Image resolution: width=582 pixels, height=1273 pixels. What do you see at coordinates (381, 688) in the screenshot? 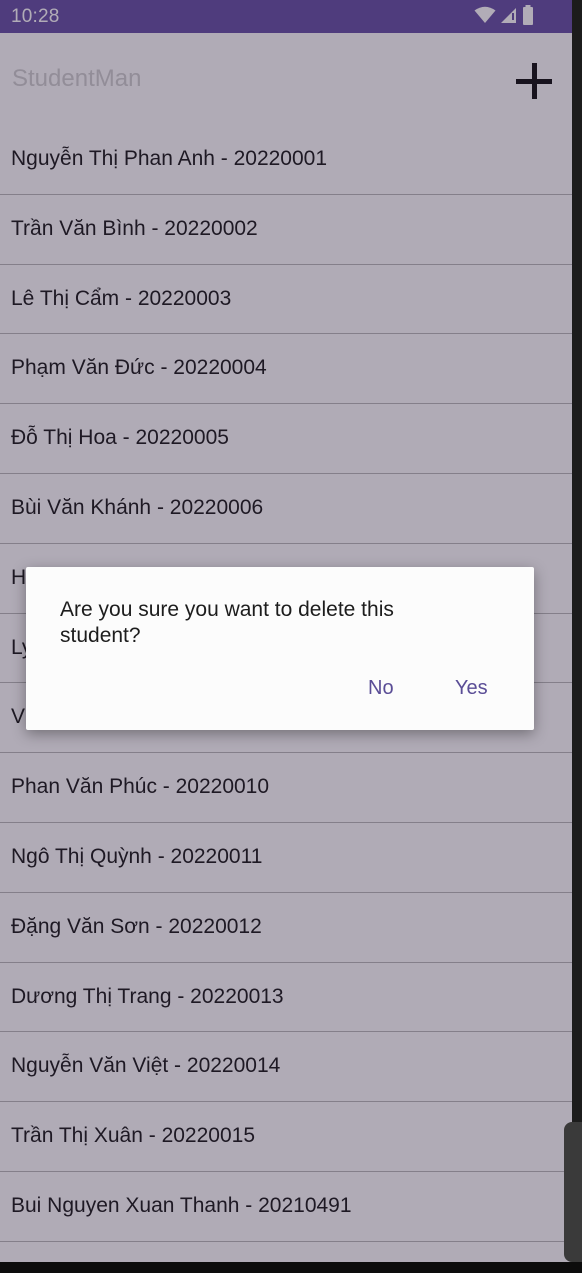
I see `no-button: No` at bounding box center [381, 688].